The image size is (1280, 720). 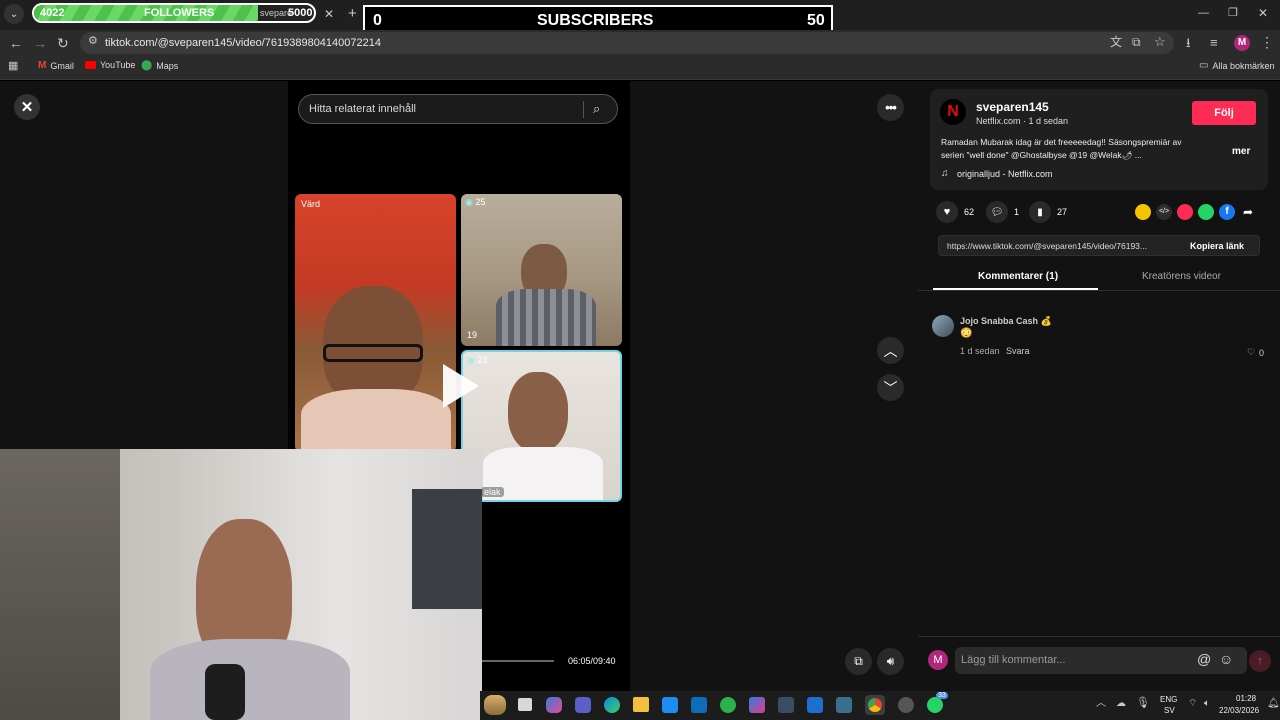 What do you see at coordinates (1227, 212) in the screenshot?
I see `facebook-icon: f` at bounding box center [1227, 212].